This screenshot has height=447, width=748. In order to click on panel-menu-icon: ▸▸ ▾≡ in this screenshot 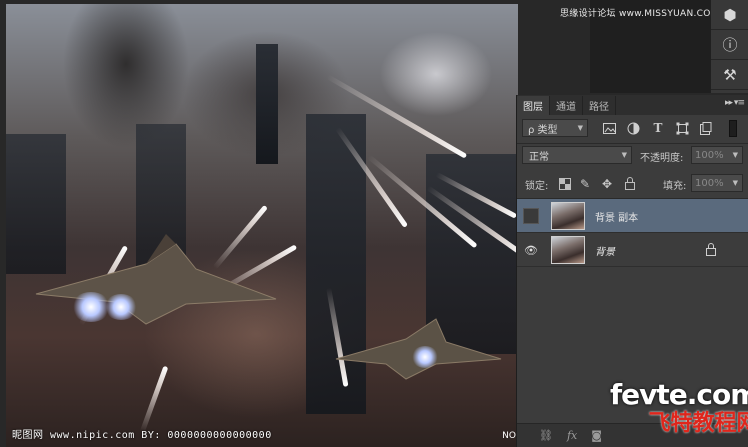, I will do `click(735, 103)`.